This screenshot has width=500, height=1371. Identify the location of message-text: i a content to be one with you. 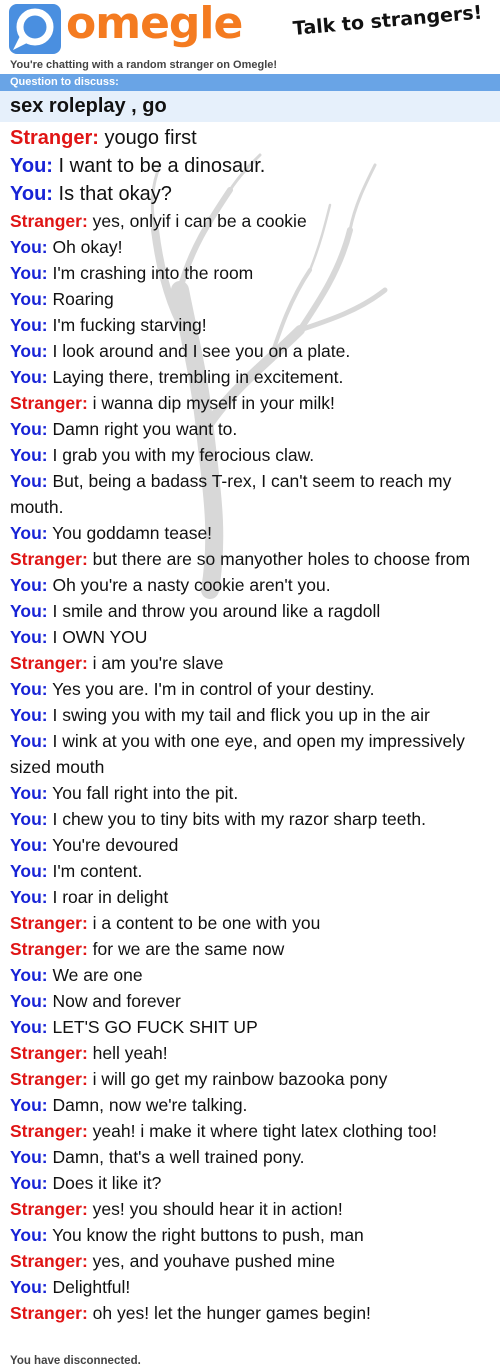
(206, 923).